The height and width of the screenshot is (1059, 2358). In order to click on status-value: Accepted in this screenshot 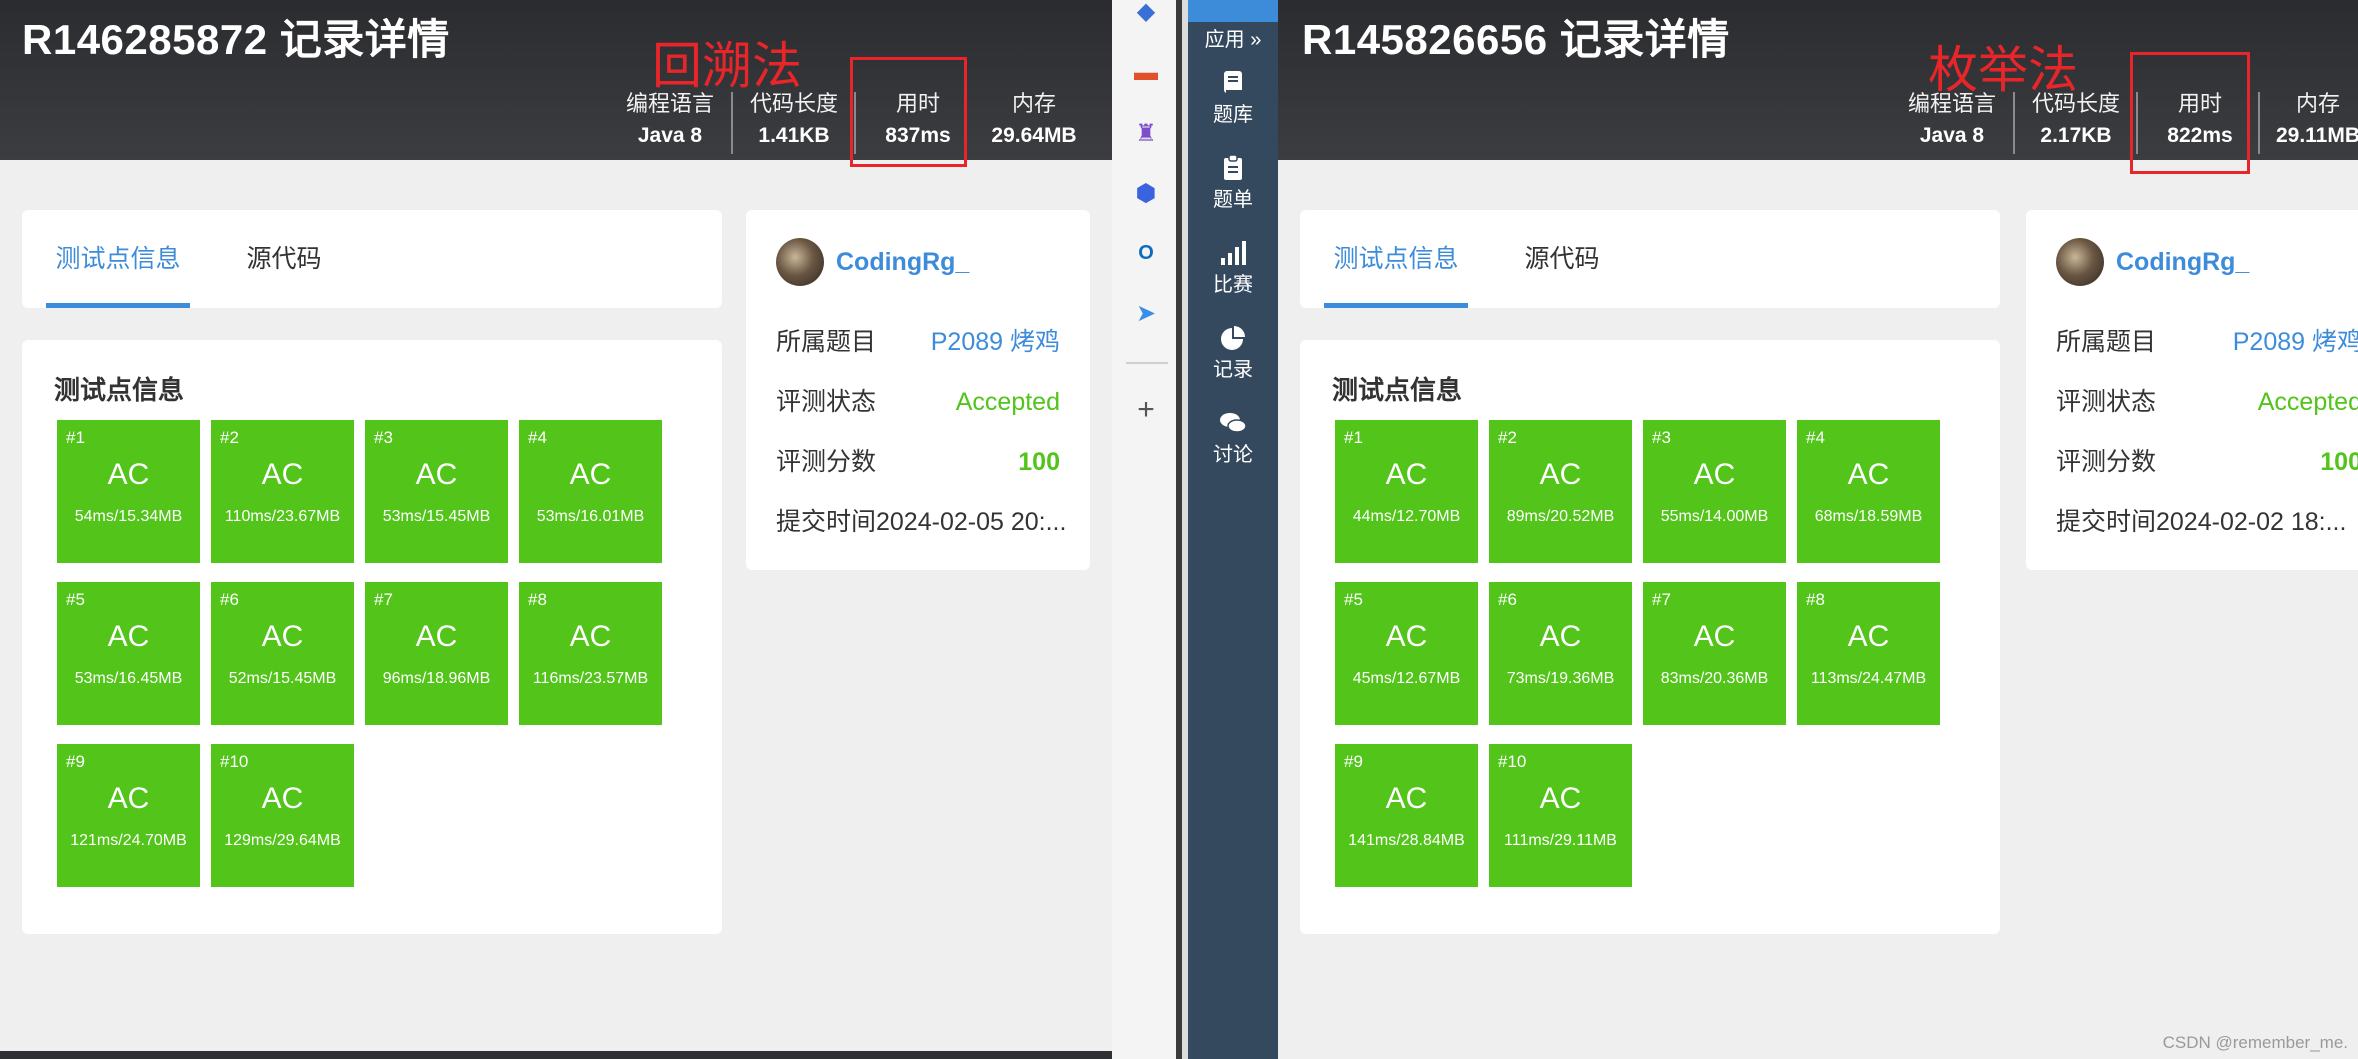, I will do `click(1007, 402)`.